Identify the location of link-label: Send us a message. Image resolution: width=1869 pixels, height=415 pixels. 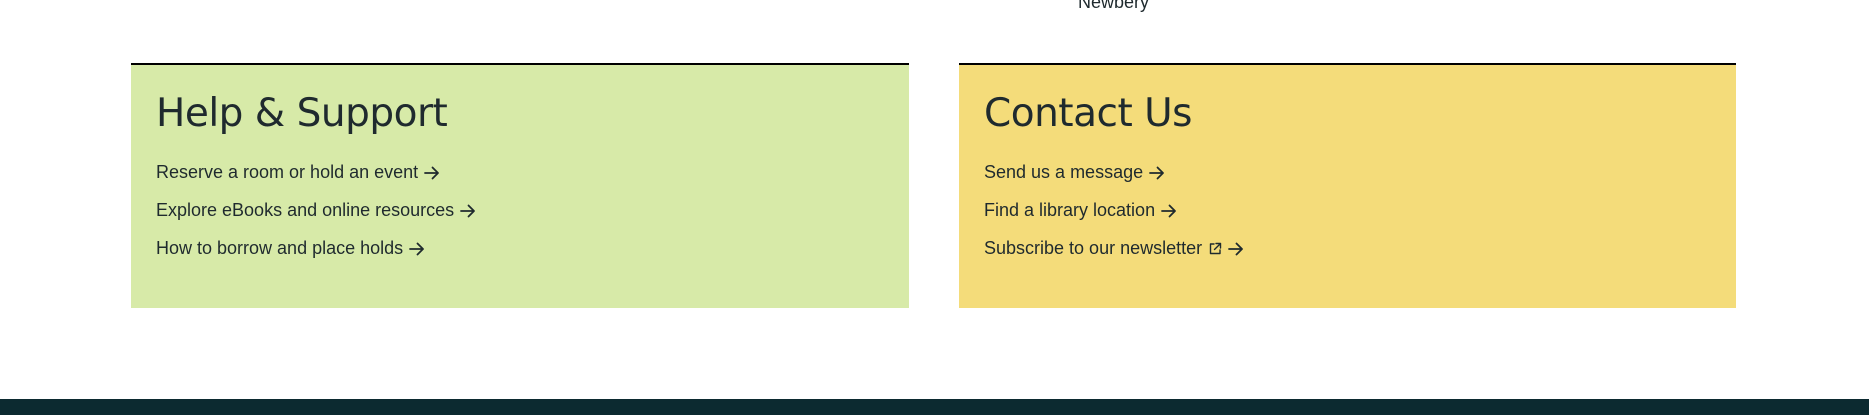
(1064, 172).